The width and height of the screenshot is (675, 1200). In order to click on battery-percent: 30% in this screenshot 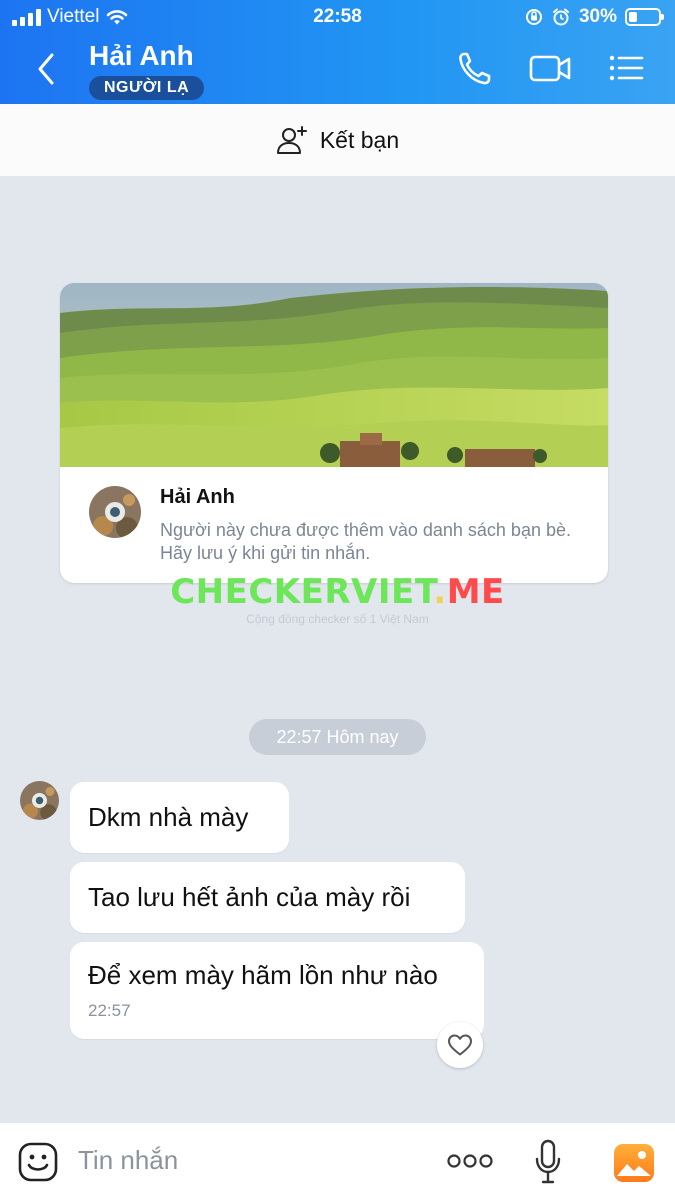, I will do `click(597, 16)`.